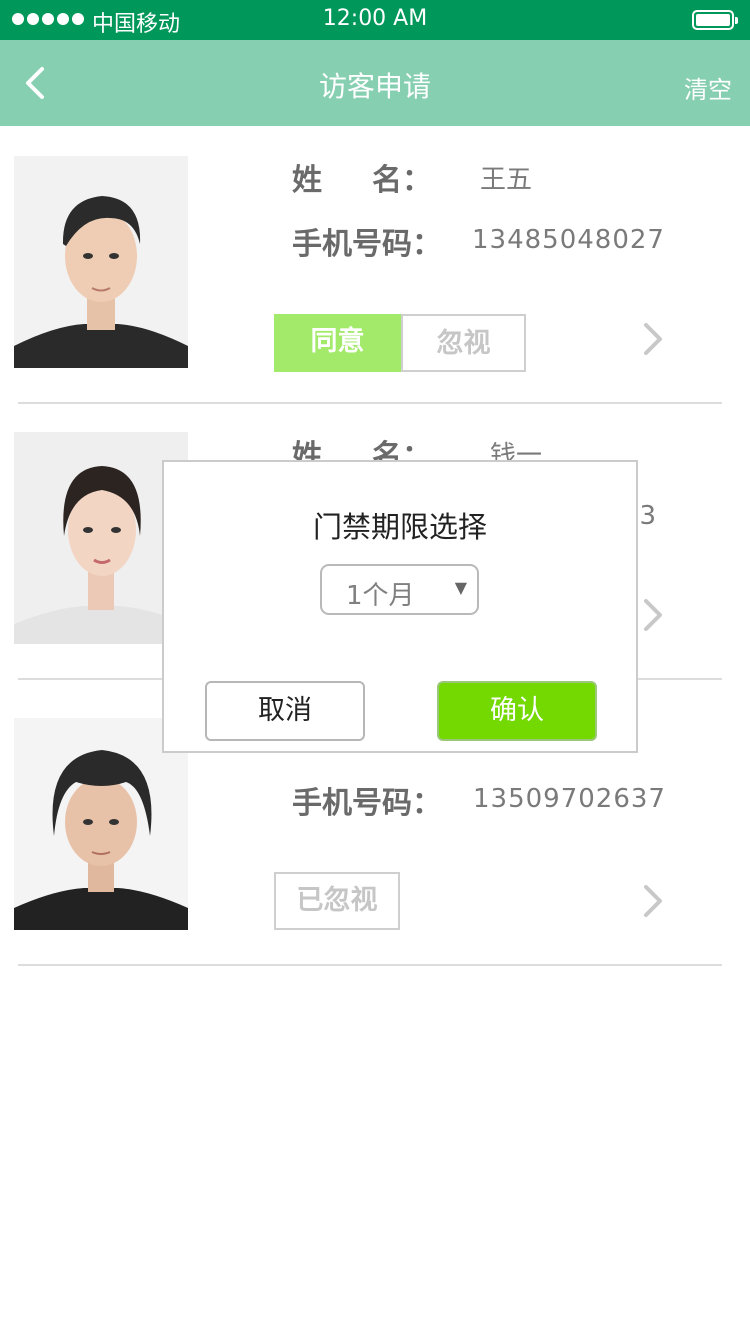  I want to click on page-title: 访客申请, so click(374, 86).